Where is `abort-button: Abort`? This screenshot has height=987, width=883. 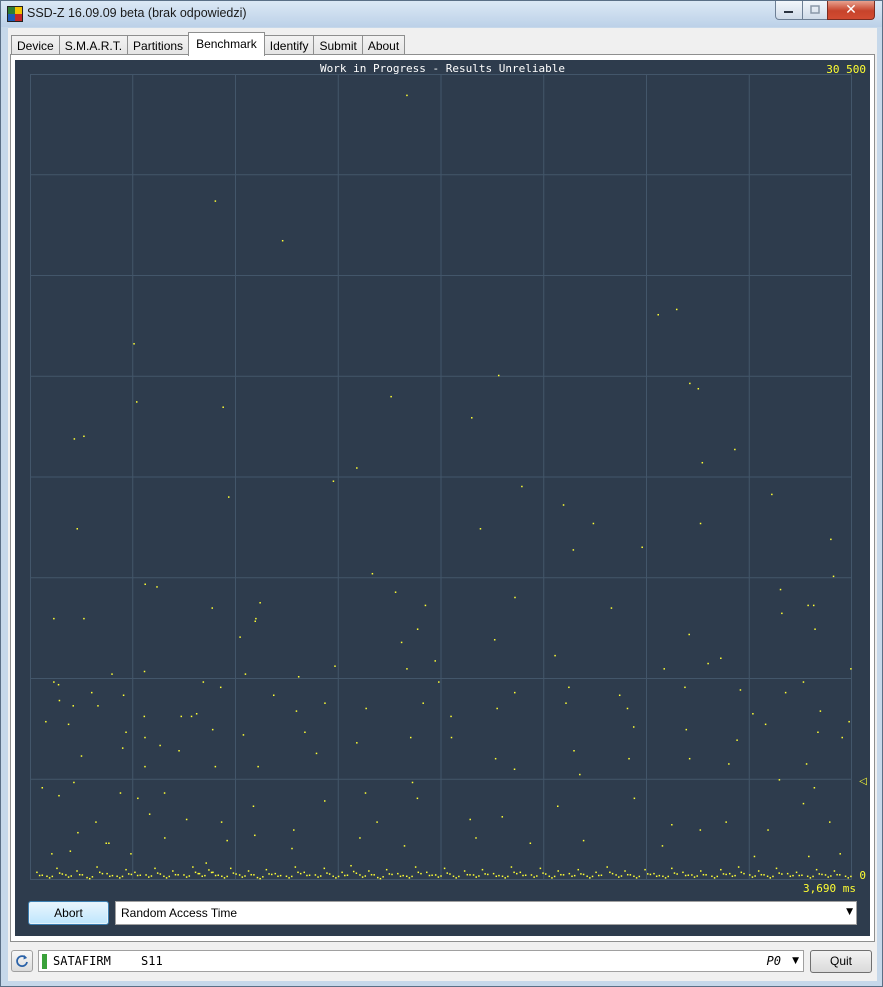 abort-button: Abort is located at coordinates (68, 913).